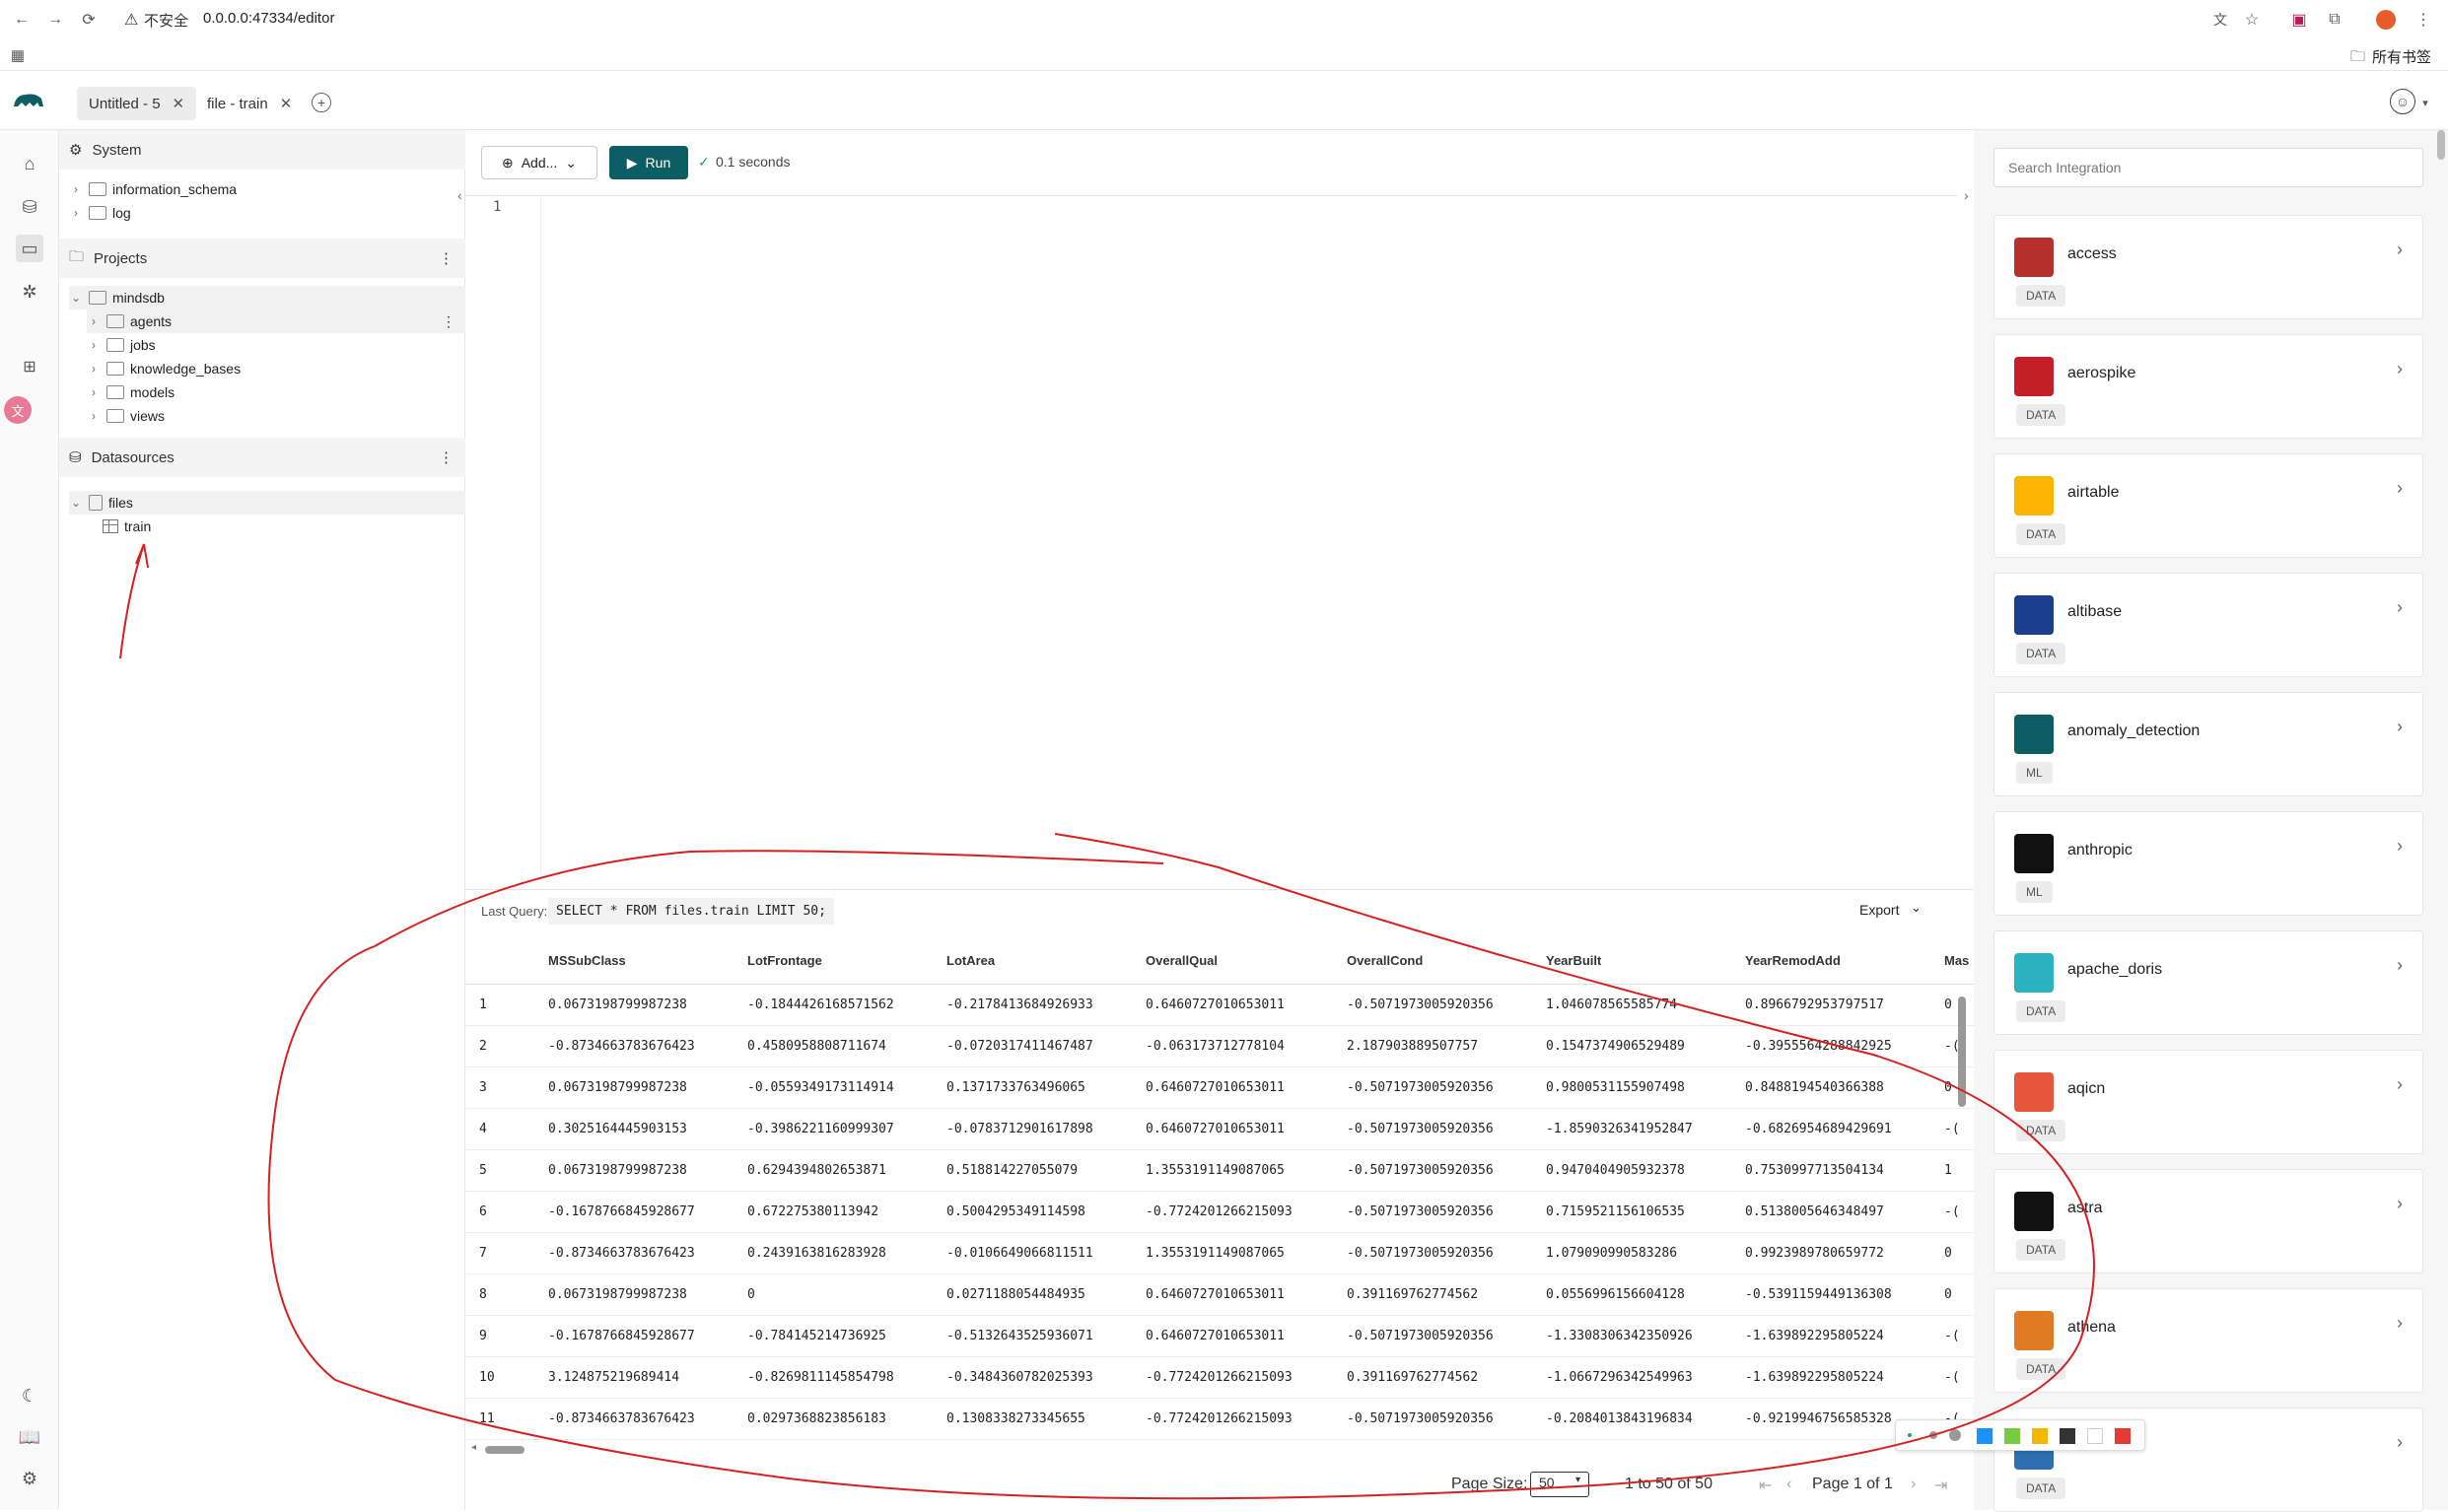 This screenshot has width=2448, height=1512. I want to click on column-header: OverallQual, so click(1182, 961).